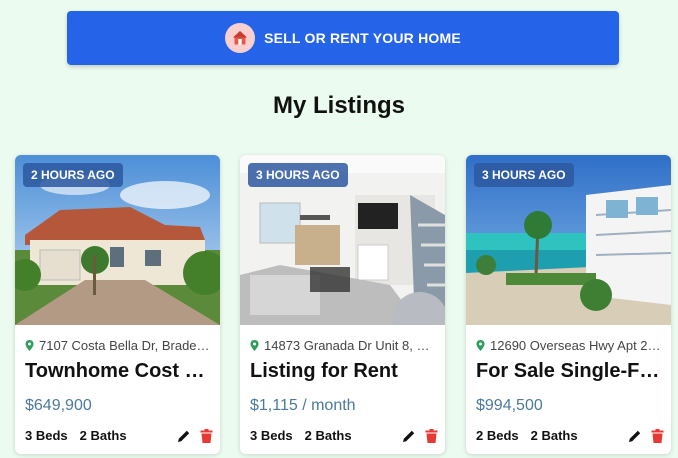 Image resolution: width=678 pixels, height=458 pixels. I want to click on listing-features: 2 Beds 2 Baths, so click(533, 435).